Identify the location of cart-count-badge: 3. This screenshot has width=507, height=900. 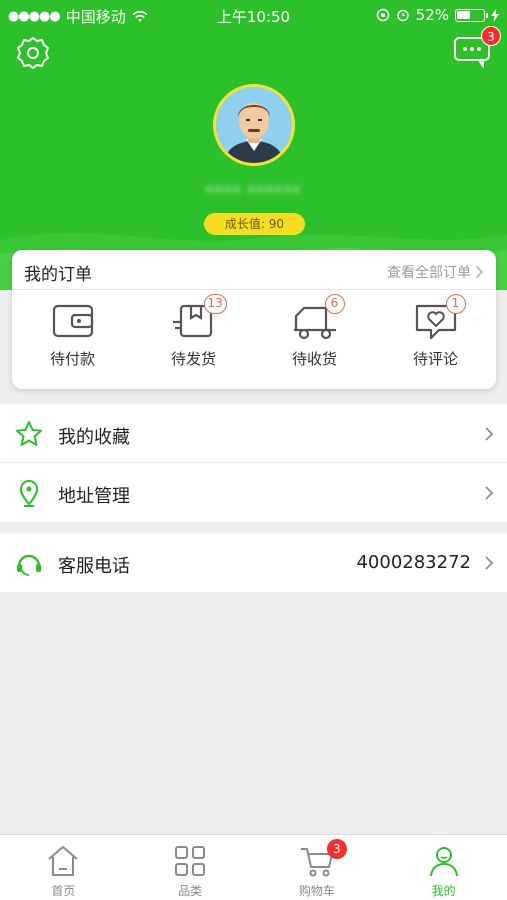
(336, 849).